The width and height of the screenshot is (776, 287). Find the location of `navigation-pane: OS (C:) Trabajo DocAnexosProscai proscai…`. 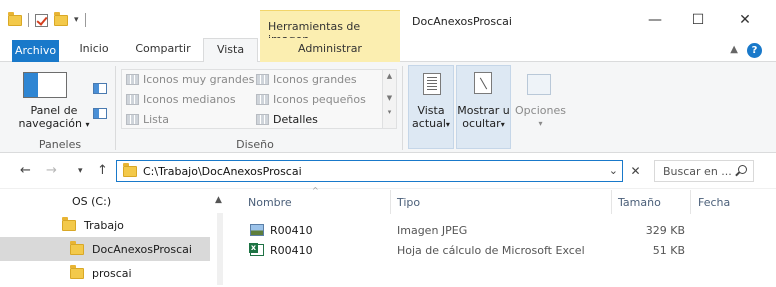

navigation-pane: OS (C:) Trabajo DocAnexosProscai proscai… is located at coordinates (115, 238).